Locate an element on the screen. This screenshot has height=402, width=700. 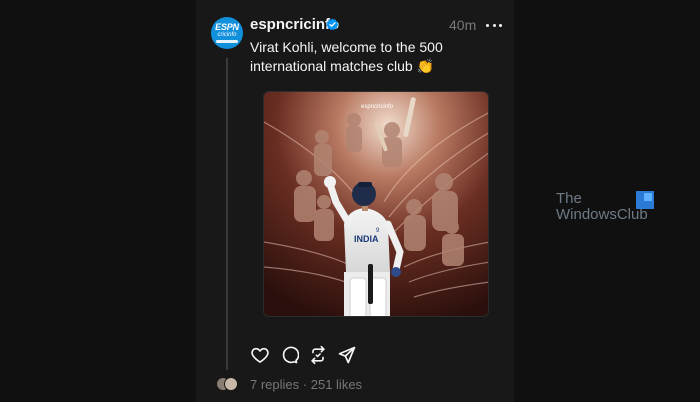
avatar-espn-text: ESPN is located at coordinates (227, 27).